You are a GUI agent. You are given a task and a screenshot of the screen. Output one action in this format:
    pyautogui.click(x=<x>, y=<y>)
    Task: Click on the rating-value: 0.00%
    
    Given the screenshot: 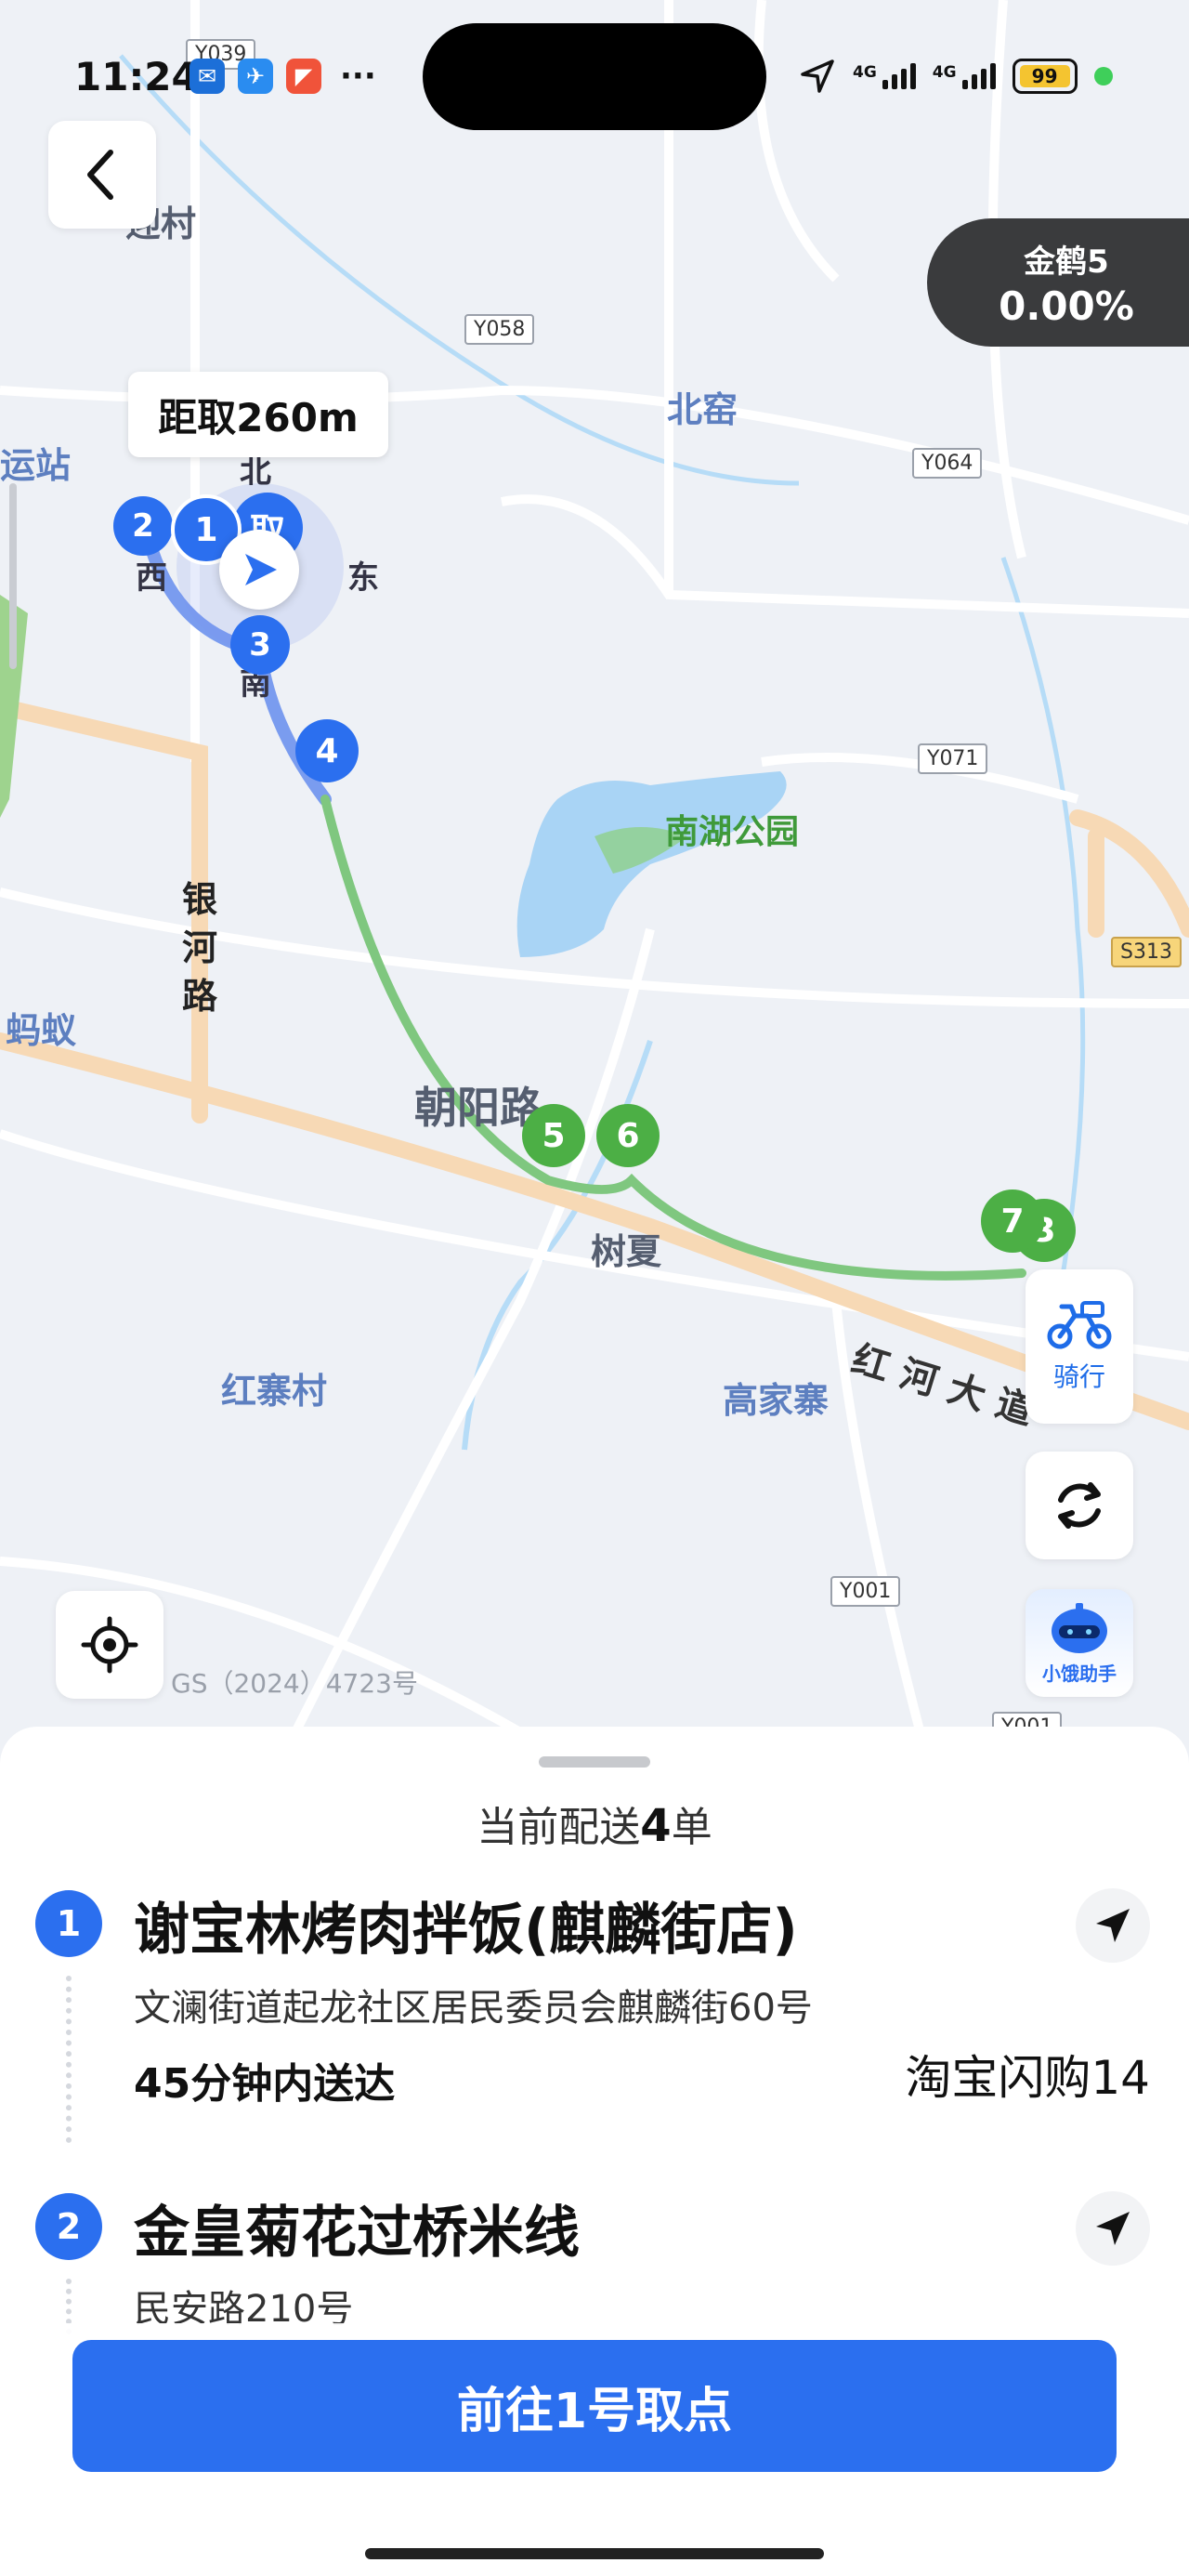 What is the action you would take?
    pyautogui.click(x=1066, y=306)
    